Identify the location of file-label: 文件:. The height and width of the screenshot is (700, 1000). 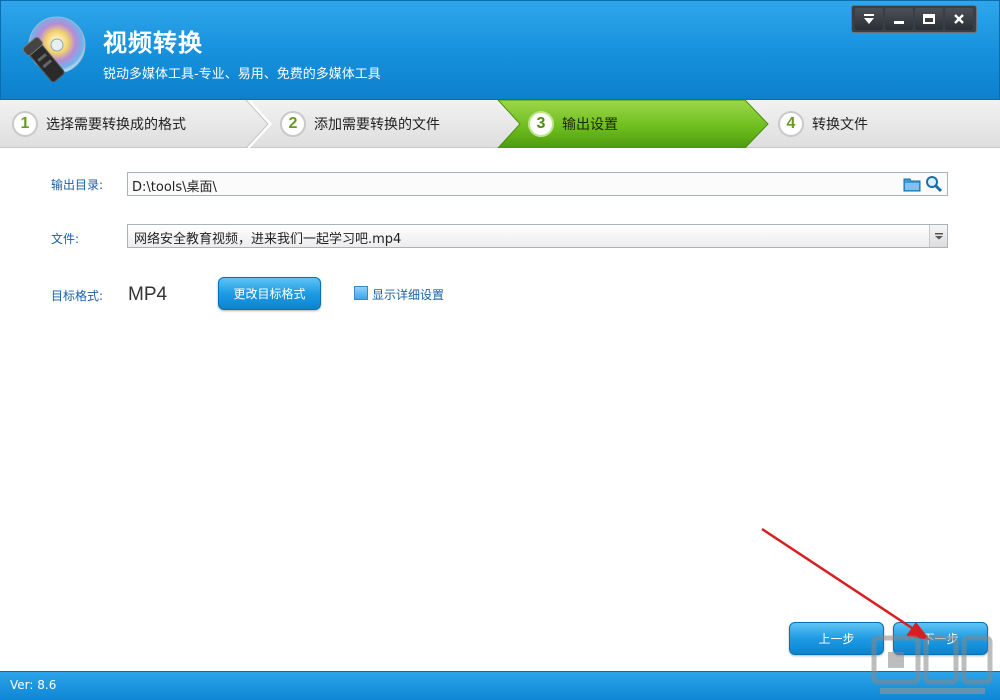
(65, 239).